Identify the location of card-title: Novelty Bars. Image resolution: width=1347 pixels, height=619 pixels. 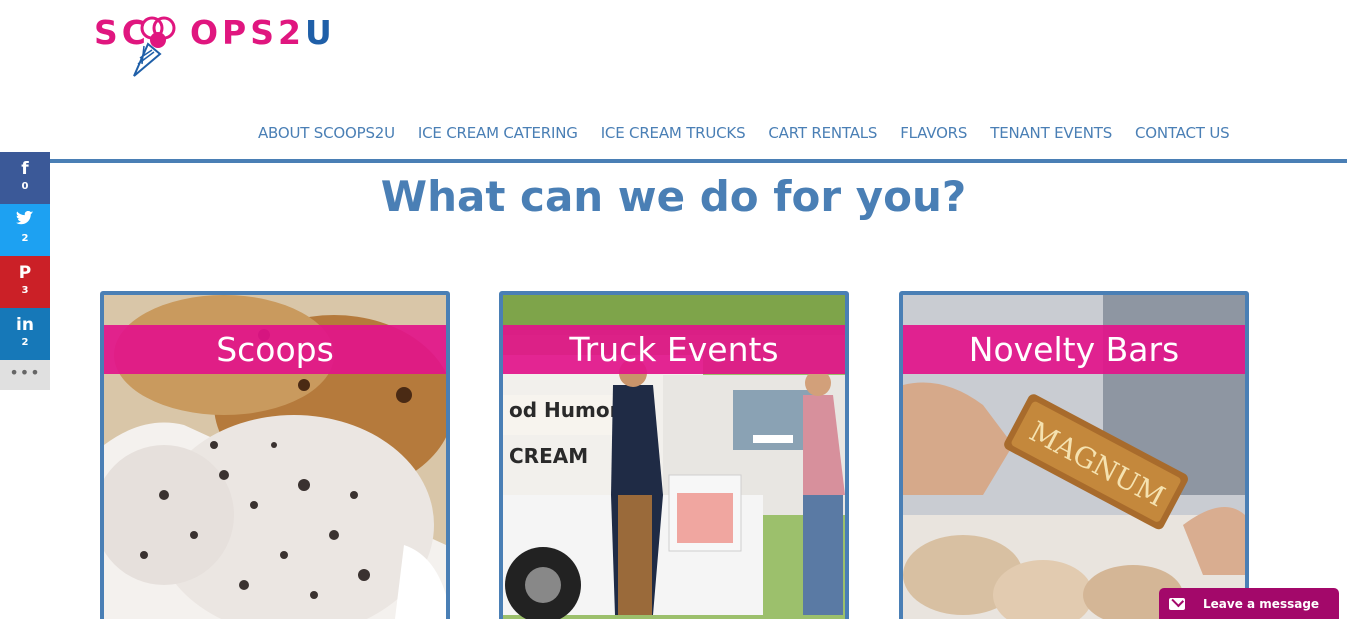
(1074, 349).